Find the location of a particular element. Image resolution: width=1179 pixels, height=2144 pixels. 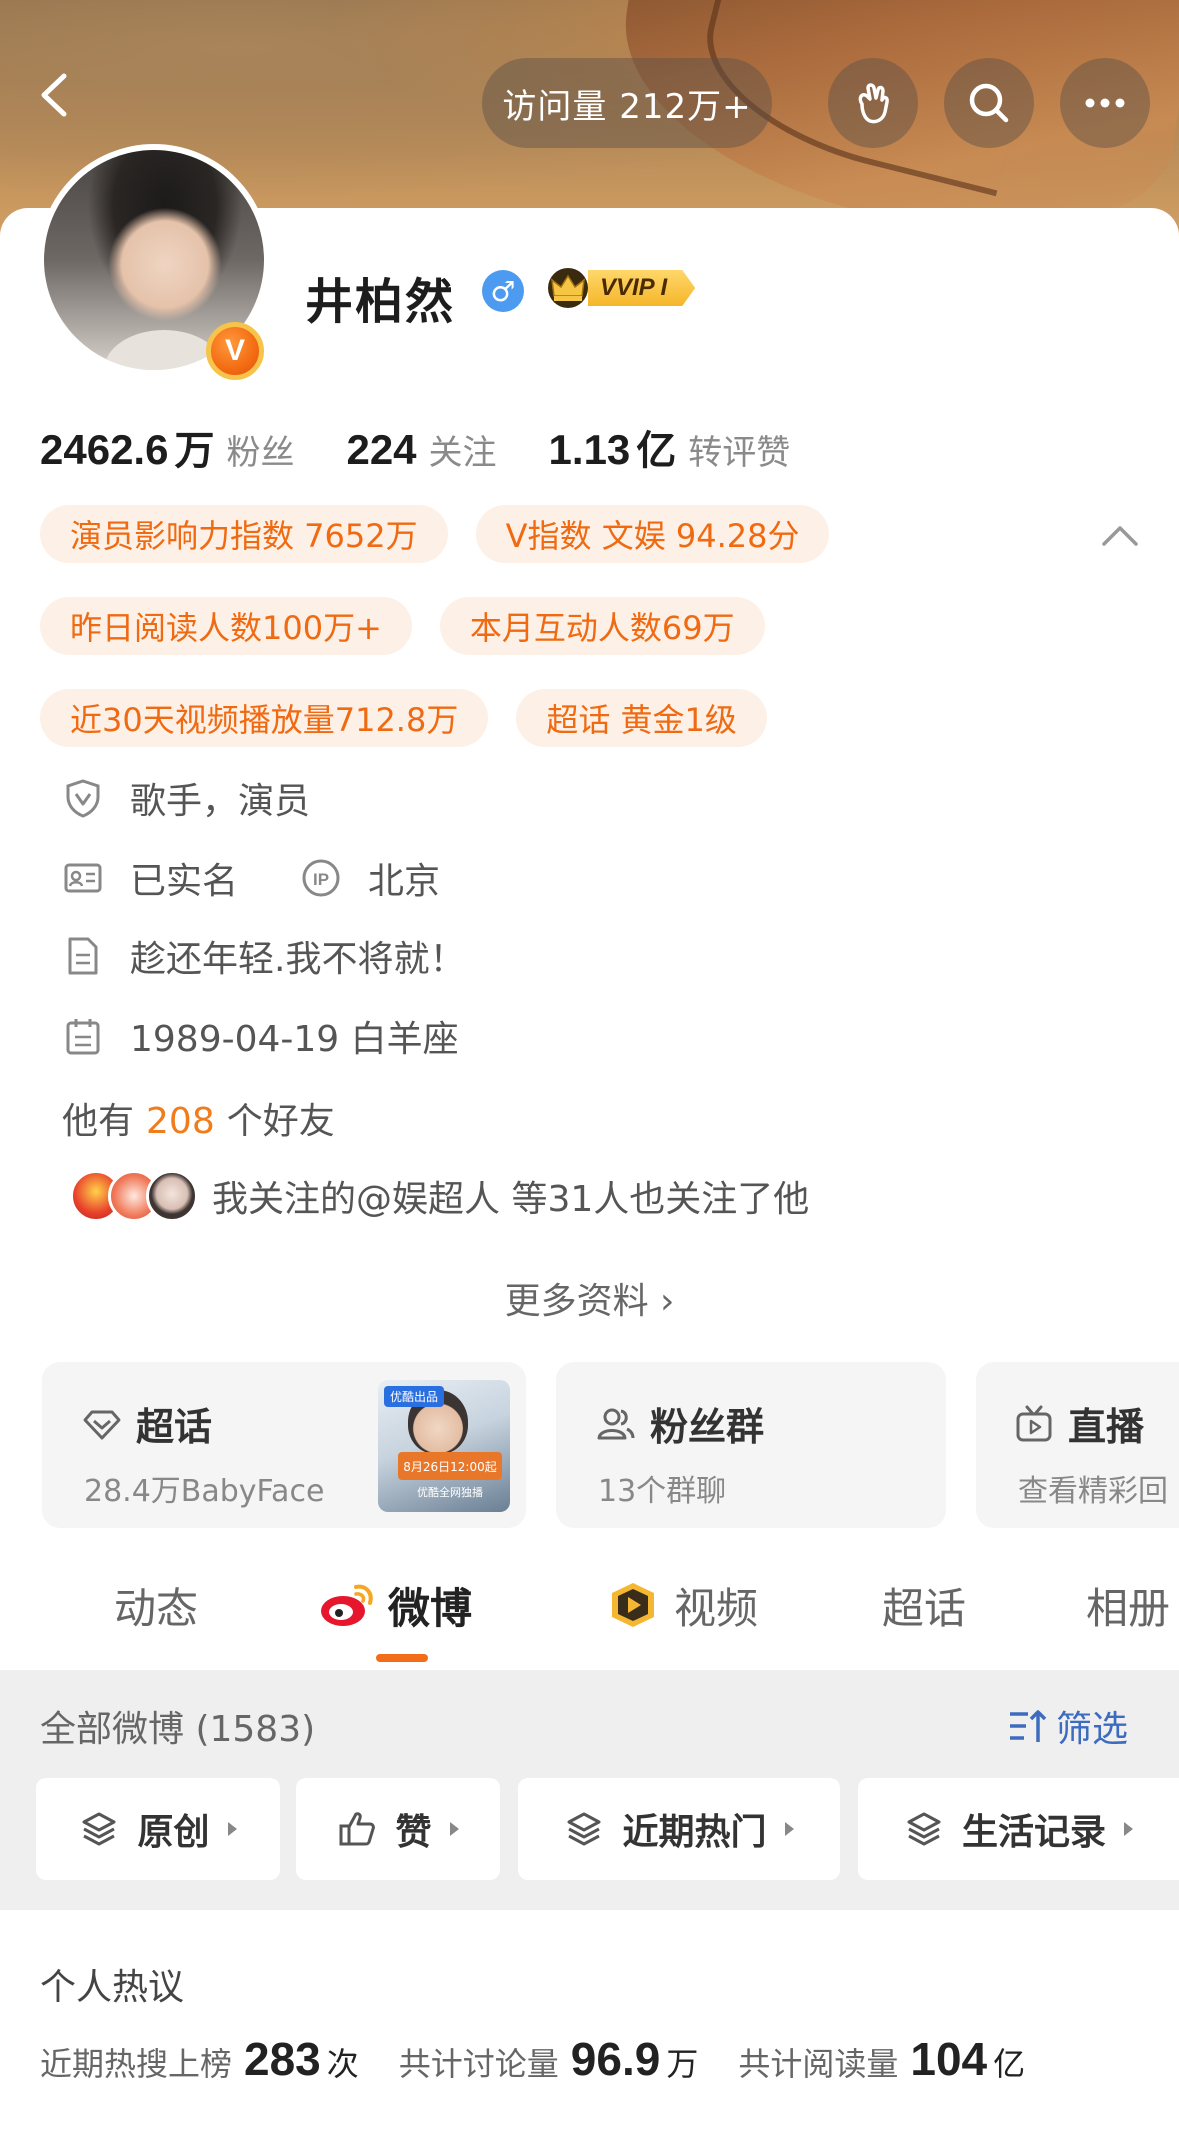

more-options-button is located at coordinates (1105, 103).